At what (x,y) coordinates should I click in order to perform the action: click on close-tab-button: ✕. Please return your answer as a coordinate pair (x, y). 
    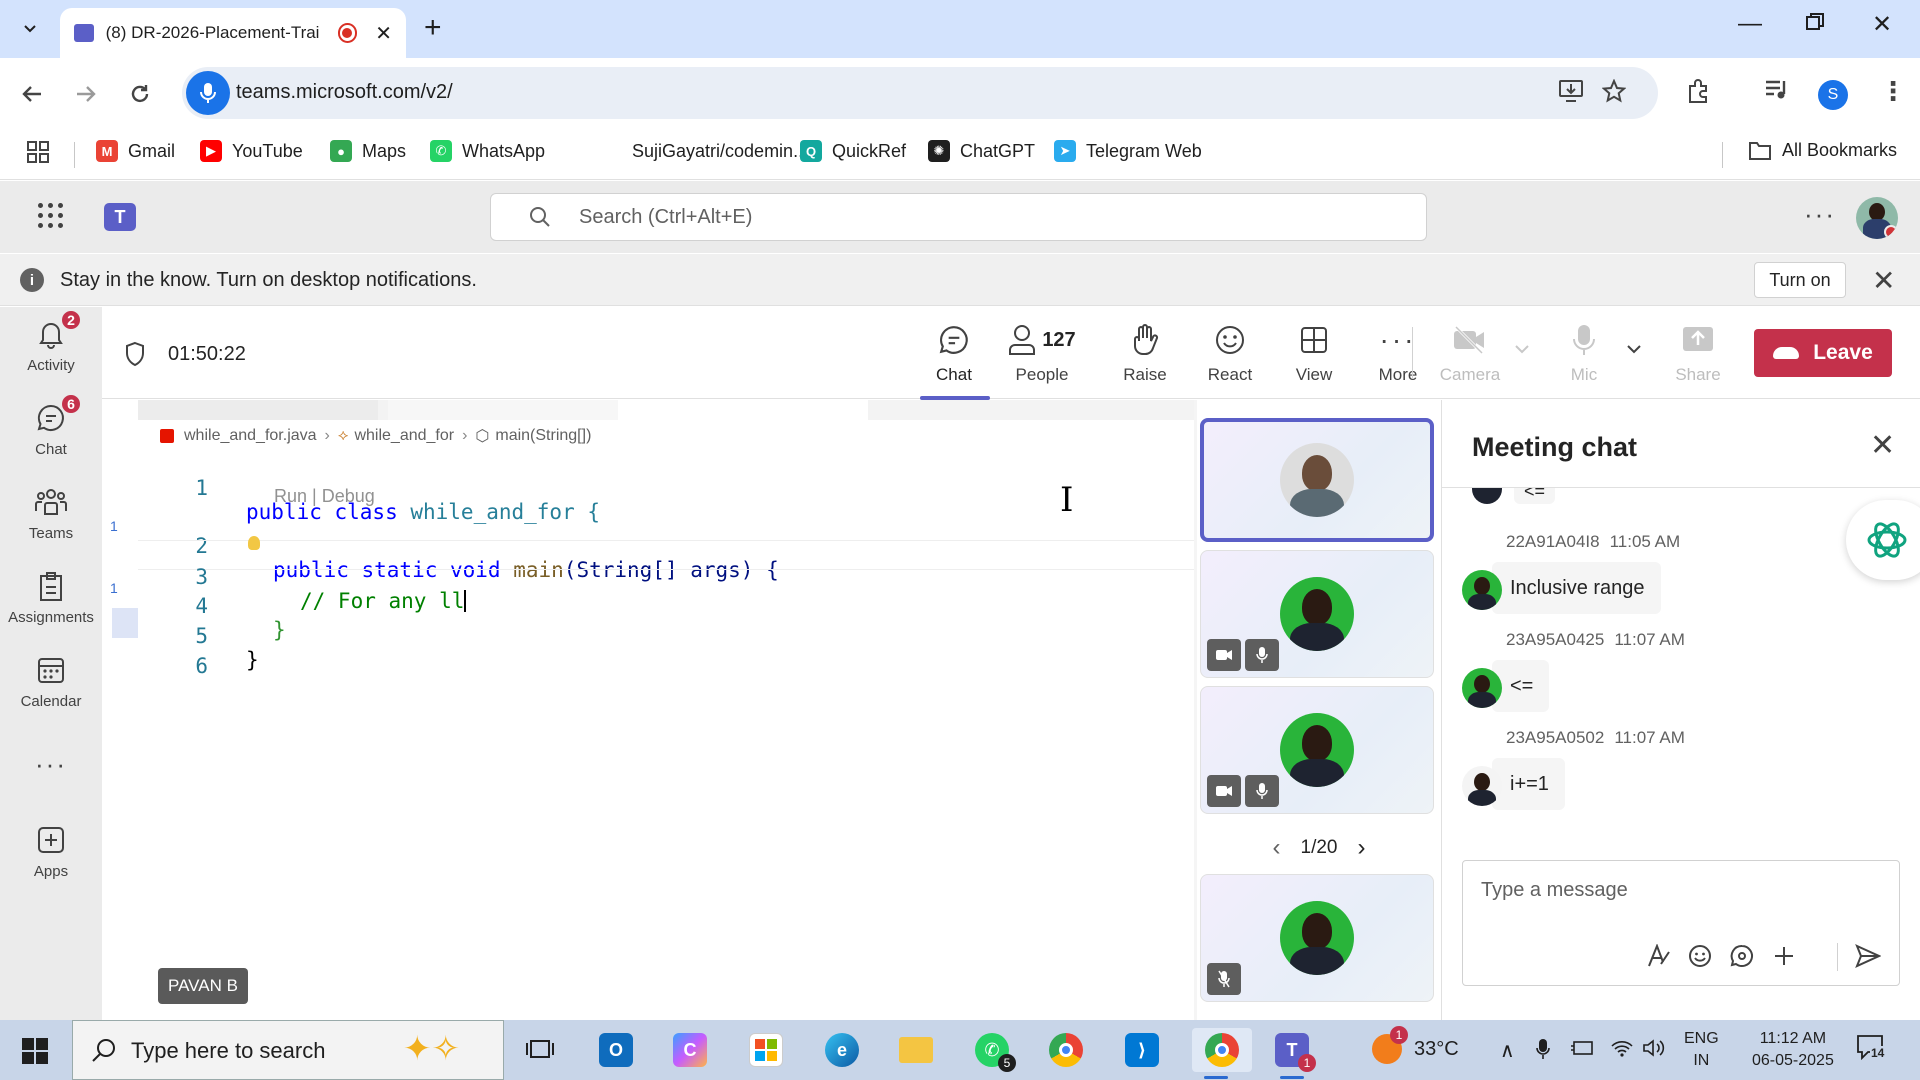
    Looking at the image, I should click on (383, 33).